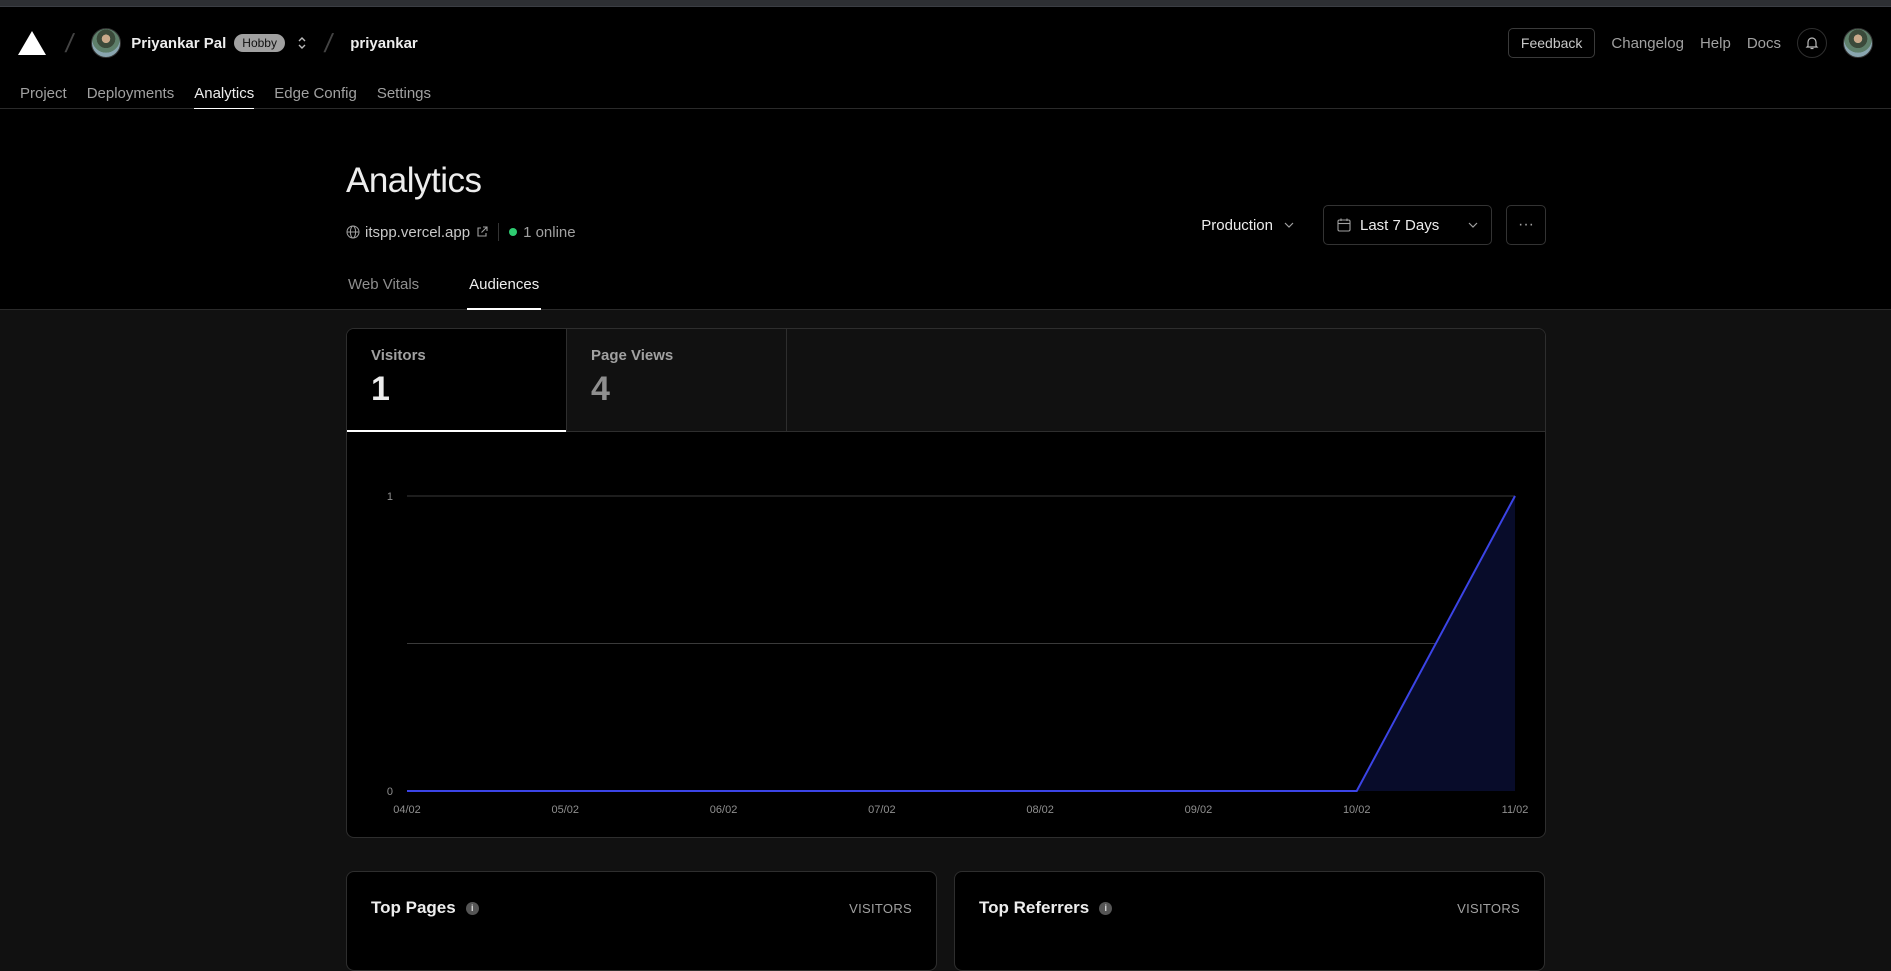  I want to click on metric-value: 4, so click(676, 389).